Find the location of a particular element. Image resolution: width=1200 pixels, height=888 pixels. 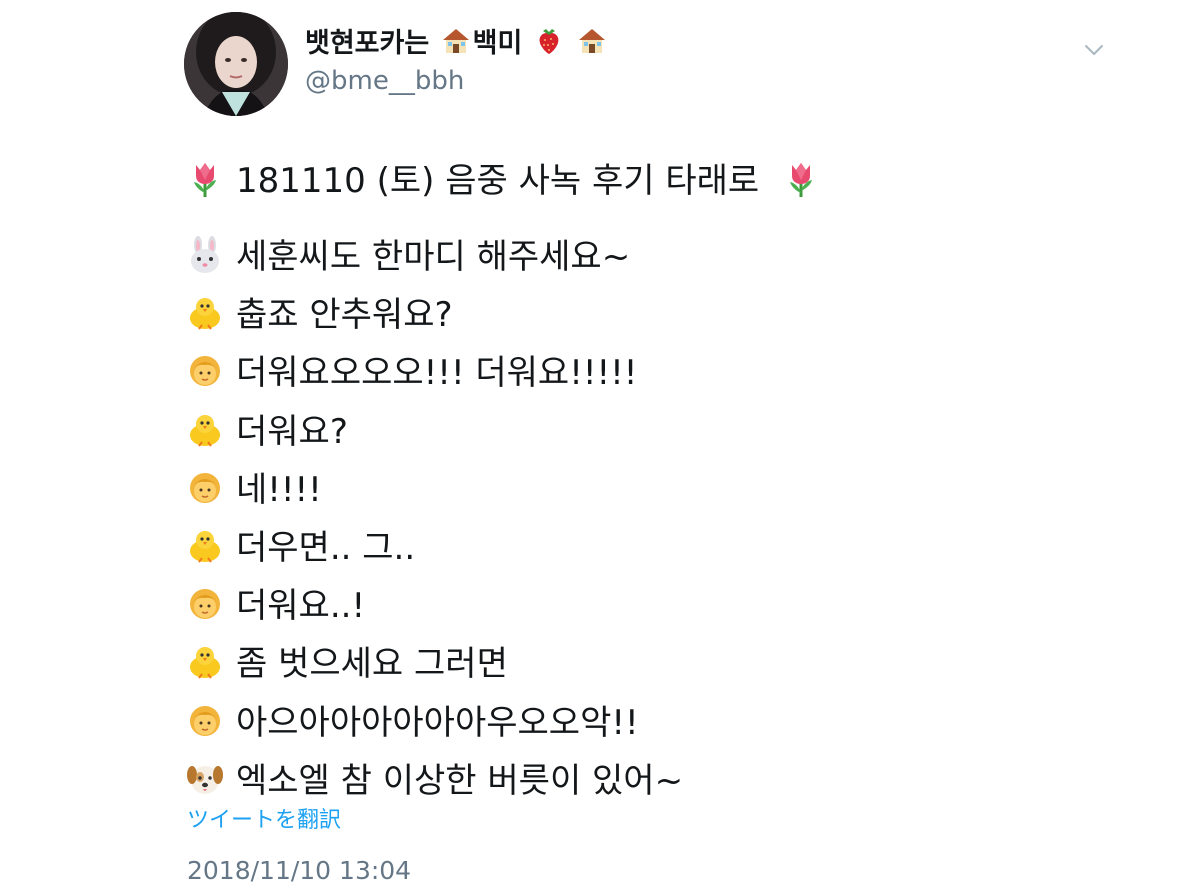

tweet-line-text: 좀 벗으세요 그러면 is located at coordinates (372, 664).